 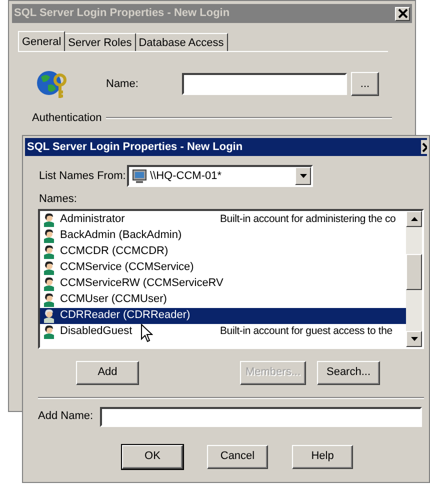 I want to click on computer-icon, so click(x=139, y=176).